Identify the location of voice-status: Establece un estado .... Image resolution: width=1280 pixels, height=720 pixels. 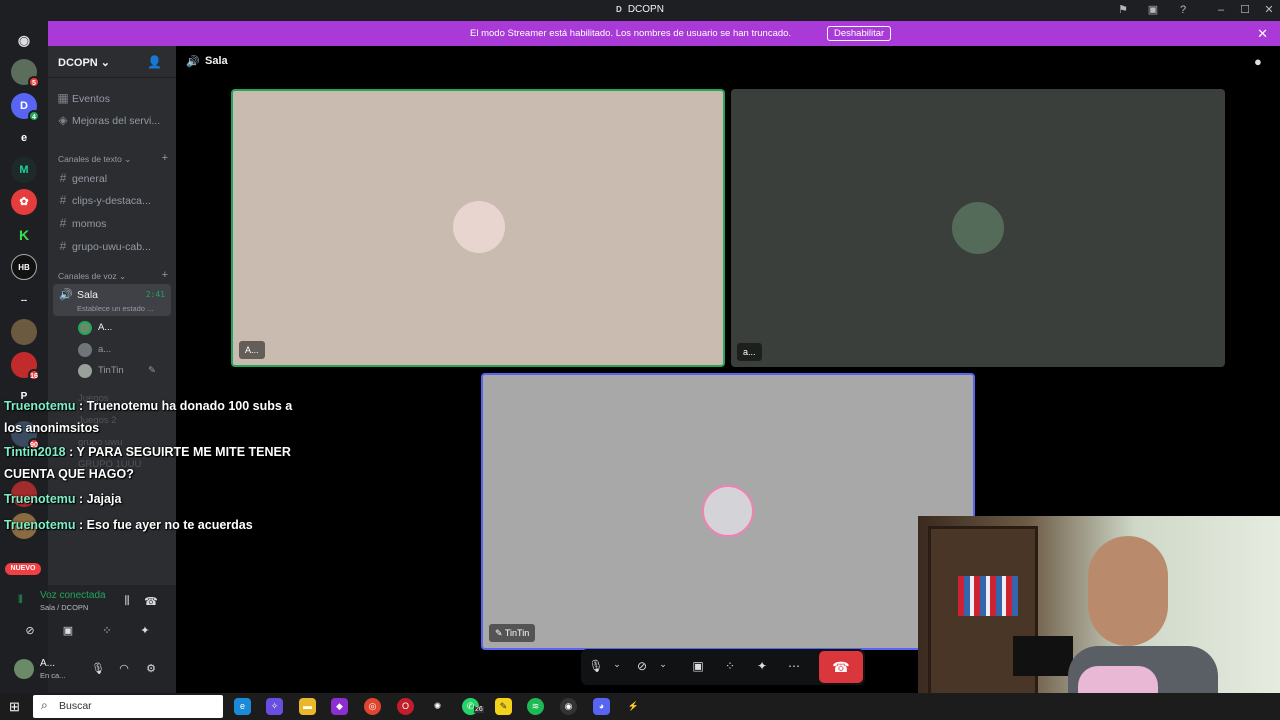
(115, 308).